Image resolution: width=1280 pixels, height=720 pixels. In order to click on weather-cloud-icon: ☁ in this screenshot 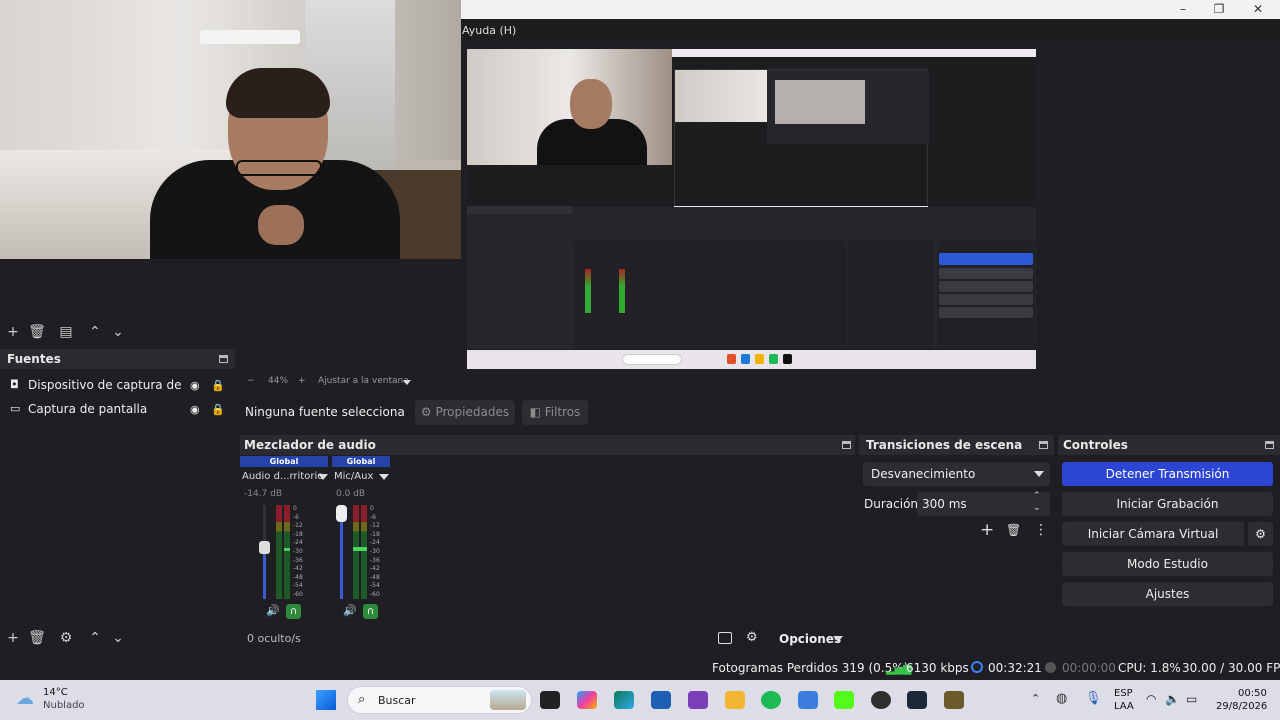, I will do `click(25, 698)`.